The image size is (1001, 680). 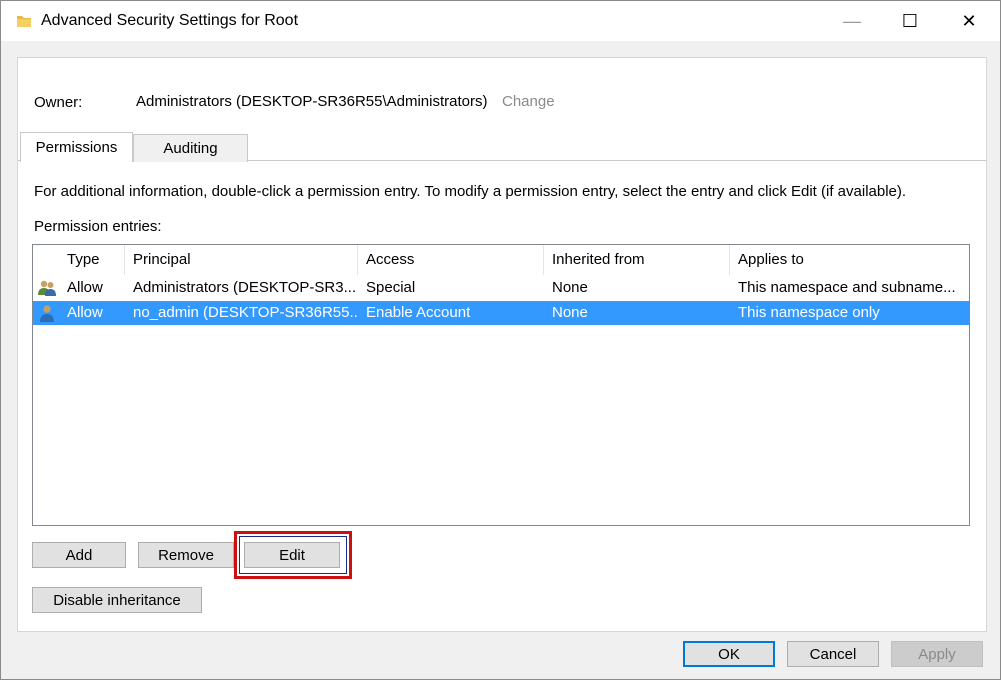 What do you see at coordinates (833, 654) in the screenshot?
I see `cancel-button: Cancel` at bounding box center [833, 654].